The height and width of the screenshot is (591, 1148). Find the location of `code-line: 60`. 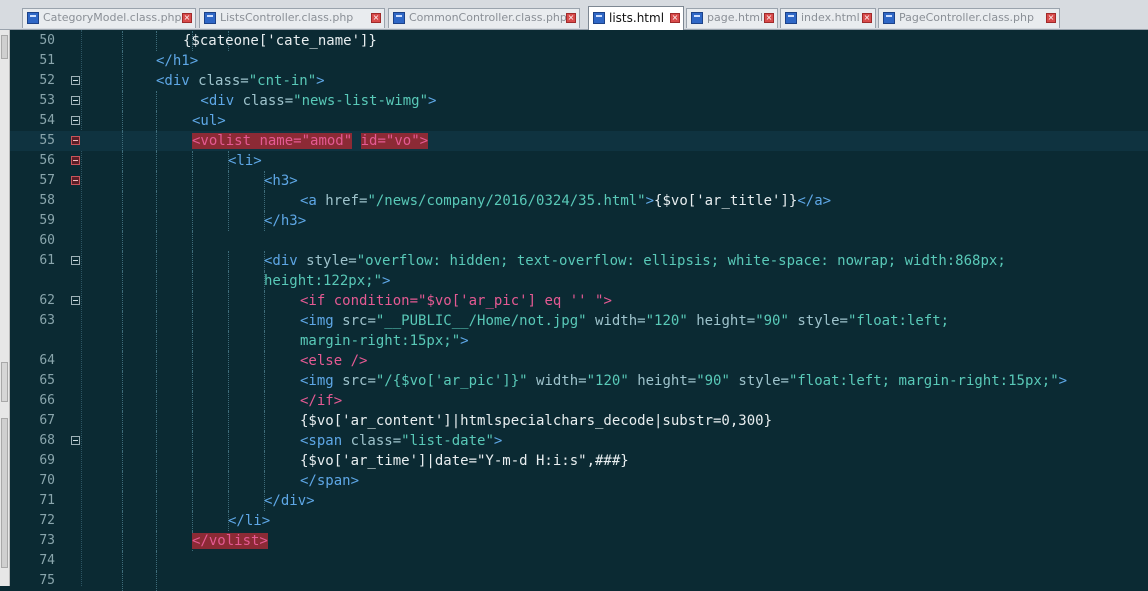

code-line: 60 is located at coordinates (579, 241).